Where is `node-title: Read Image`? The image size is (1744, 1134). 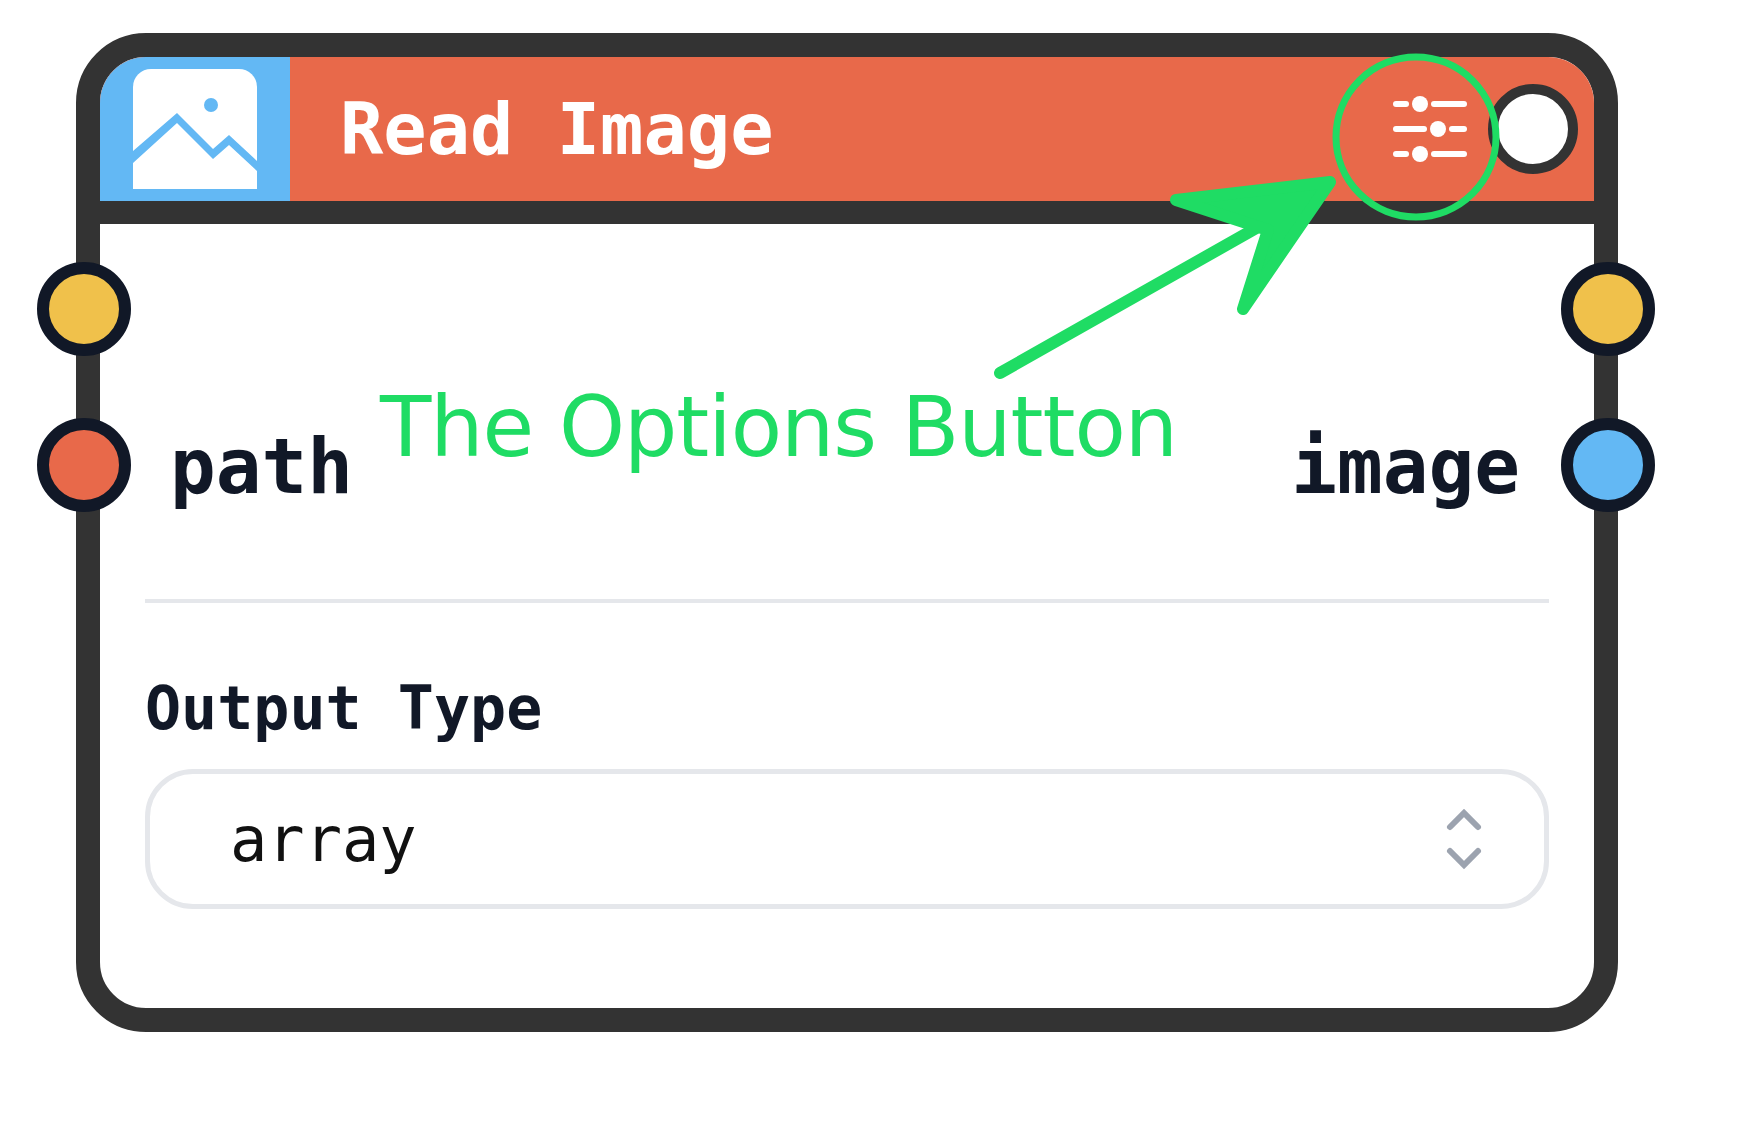 node-title: Read Image is located at coordinates (557, 129).